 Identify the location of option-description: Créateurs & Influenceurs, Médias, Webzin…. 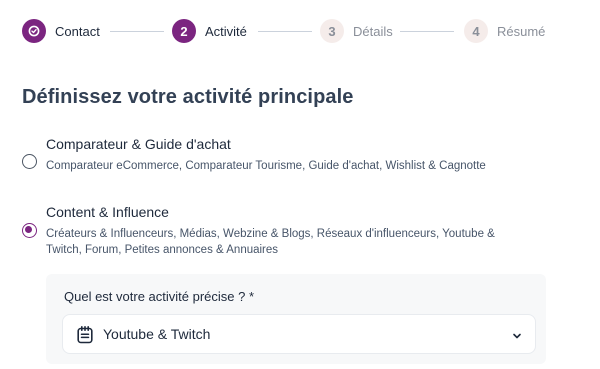
(270, 242).